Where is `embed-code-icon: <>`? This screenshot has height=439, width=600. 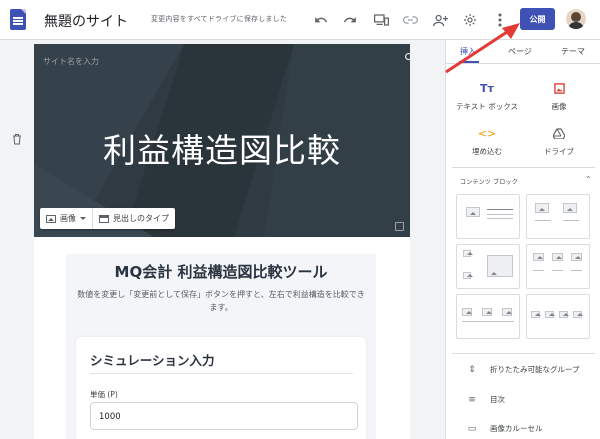 embed-code-icon: <> is located at coordinates (487, 133).